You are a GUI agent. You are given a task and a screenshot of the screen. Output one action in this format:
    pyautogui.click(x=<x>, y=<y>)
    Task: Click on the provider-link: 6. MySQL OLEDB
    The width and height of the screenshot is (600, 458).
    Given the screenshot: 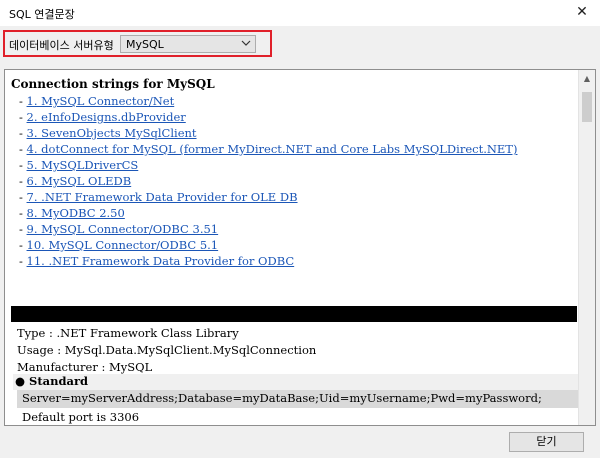 What is the action you would take?
    pyautogui.click(x=79, y=181)
    